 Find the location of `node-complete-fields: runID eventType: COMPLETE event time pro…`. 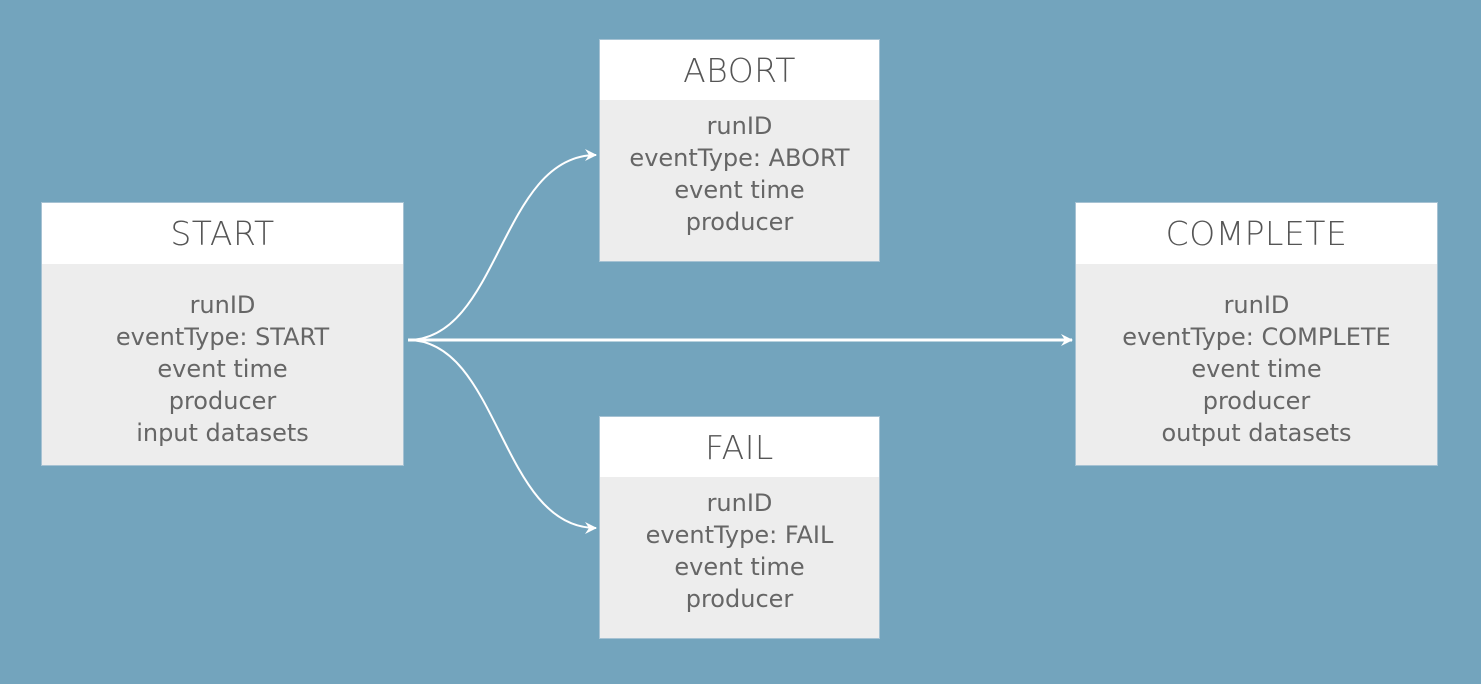

node-complete-fields: runID eventType: COMPLETE event time pro… is located at coordinates (1256, 356).